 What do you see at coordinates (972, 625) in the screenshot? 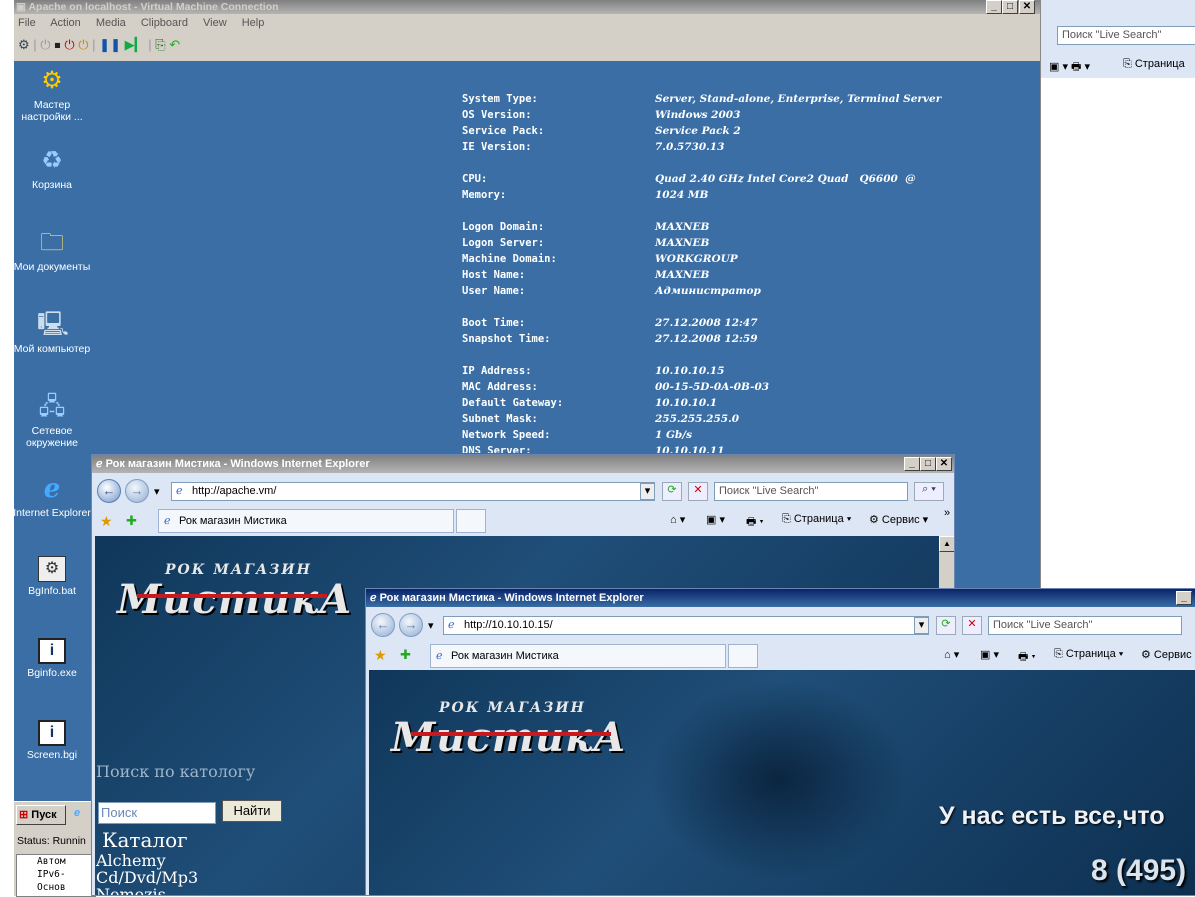
I see `ie2-stop-icon: ✕` at bounding box center [972, 625].